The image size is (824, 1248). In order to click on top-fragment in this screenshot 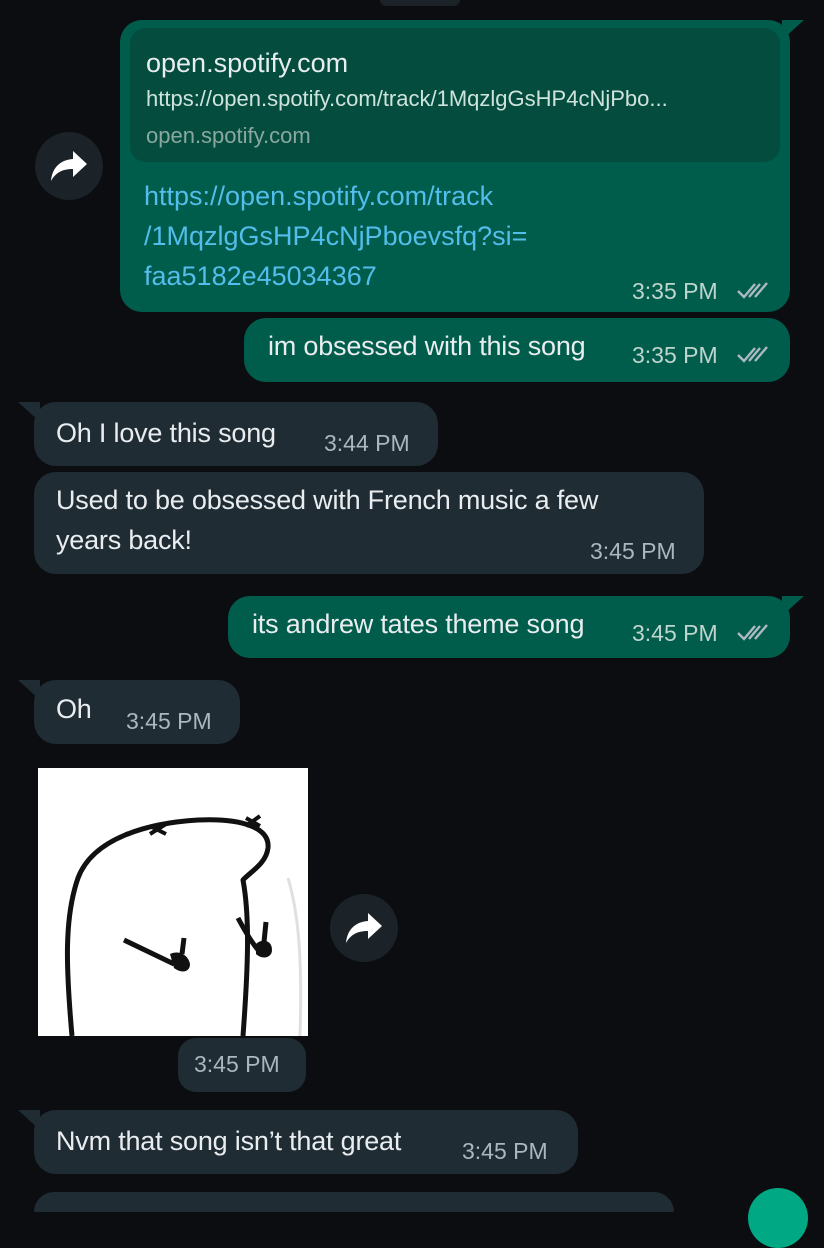, I will do `click(420, 3)`.